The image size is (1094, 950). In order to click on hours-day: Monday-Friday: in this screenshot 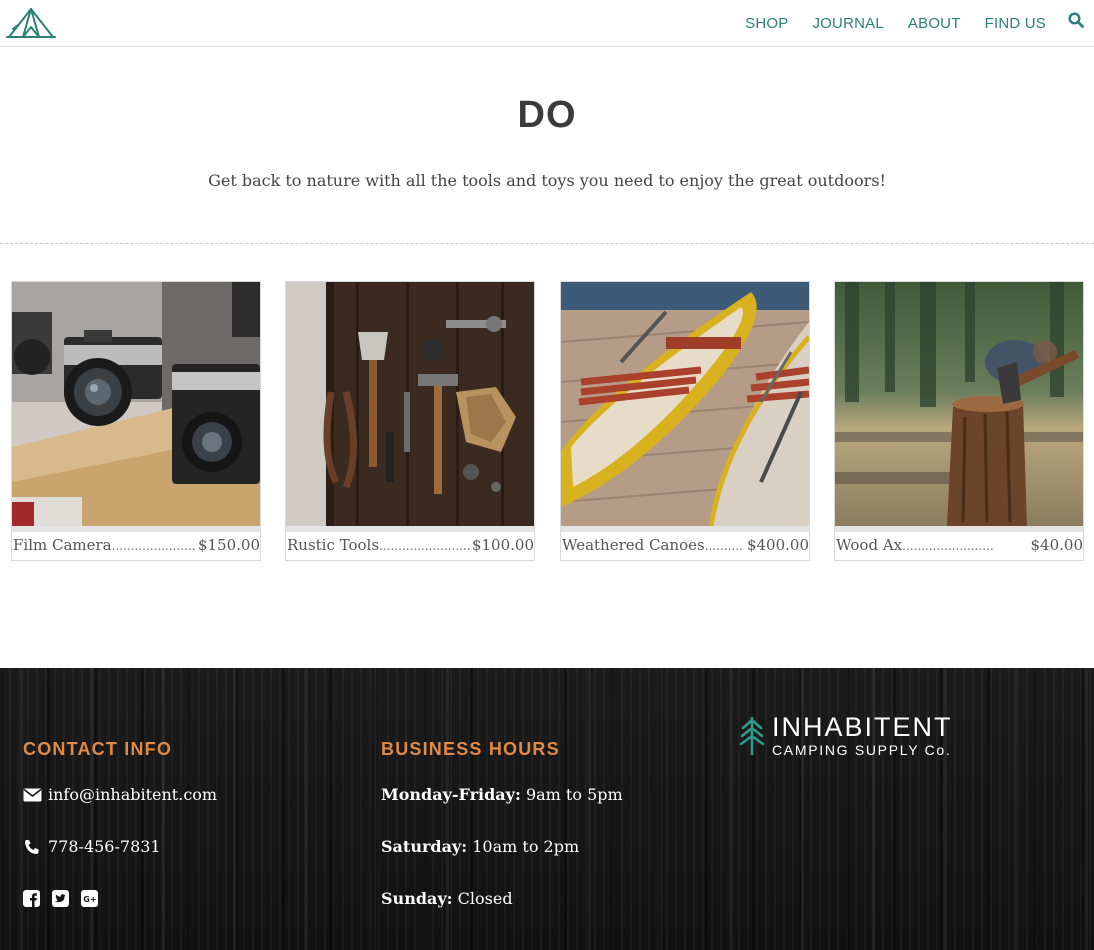, I will do `click(451, 794)`.